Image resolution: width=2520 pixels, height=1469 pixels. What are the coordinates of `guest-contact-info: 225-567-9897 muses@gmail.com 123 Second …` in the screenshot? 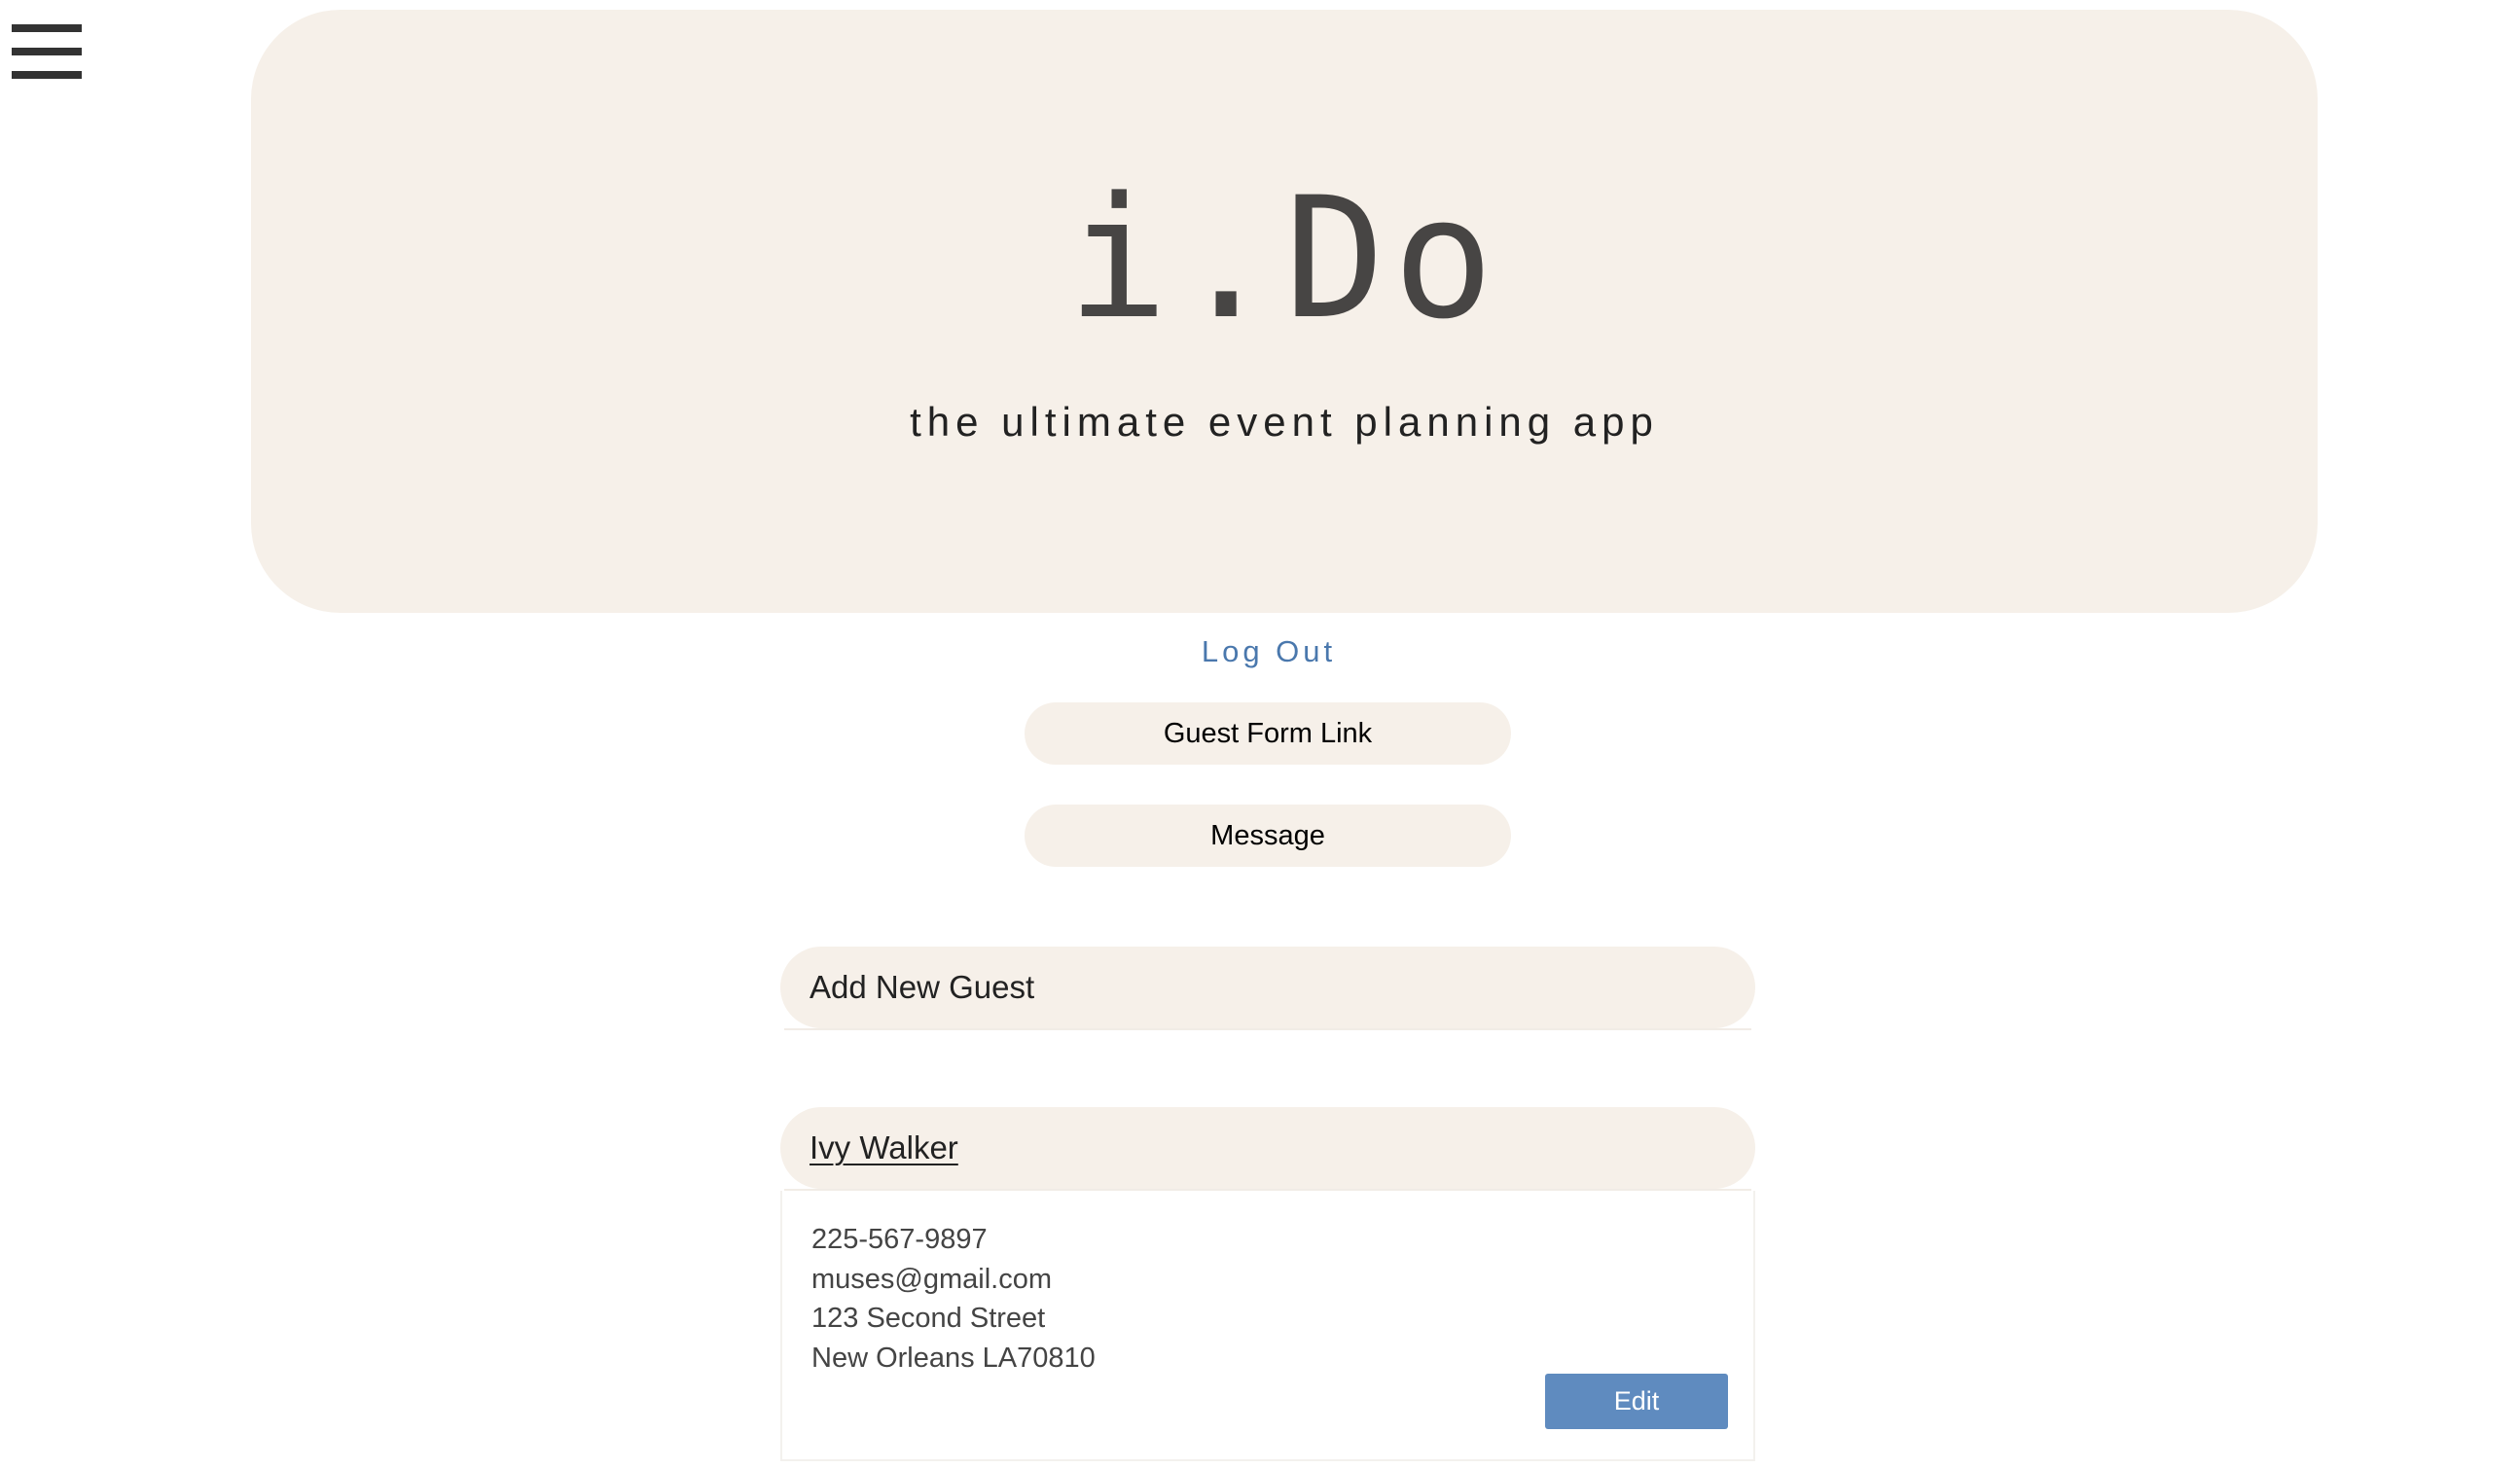 It's located at (953, 1299).